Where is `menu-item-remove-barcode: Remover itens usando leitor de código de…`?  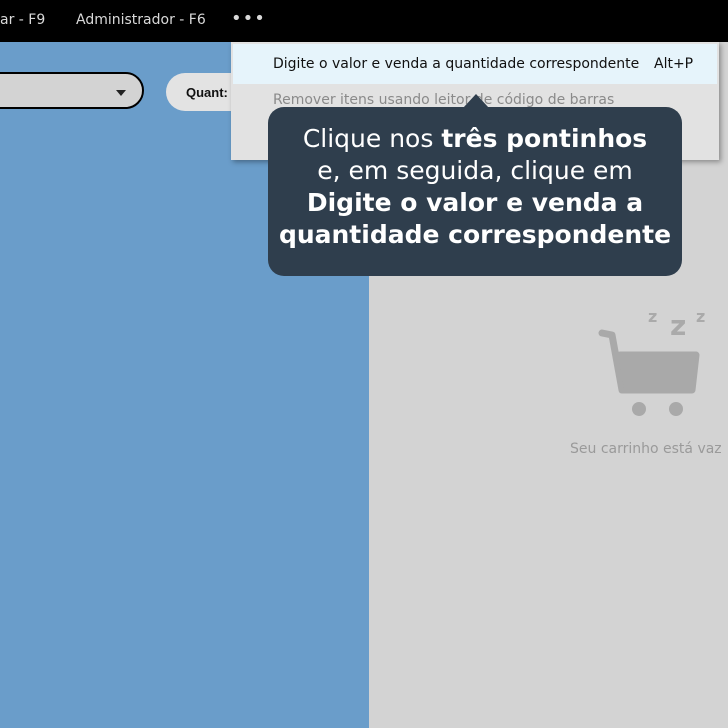
menu-item-remove-barcode: Remover itens usando leitor de código de… is located at coordinates (443, 100).